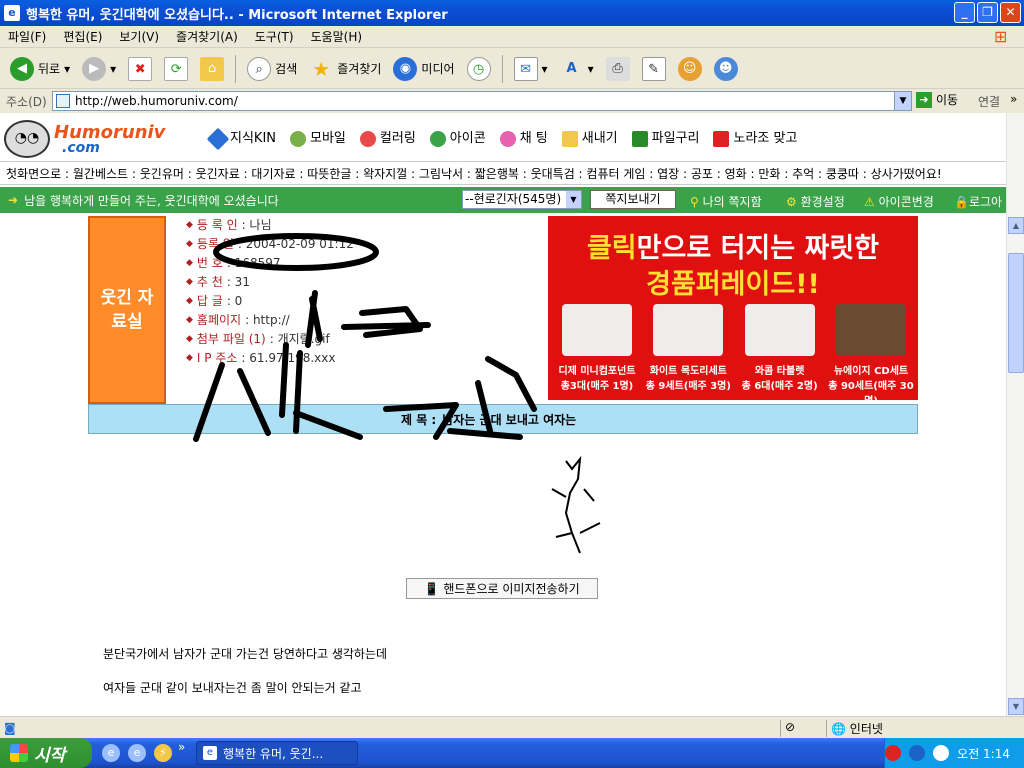 Image resolution: width=1024 pixels, height=768 pixels. Describe the element at coordinates (345, 69) in the screenshot. I see `favorites-button: ★ 즐겨찾기` at that location.